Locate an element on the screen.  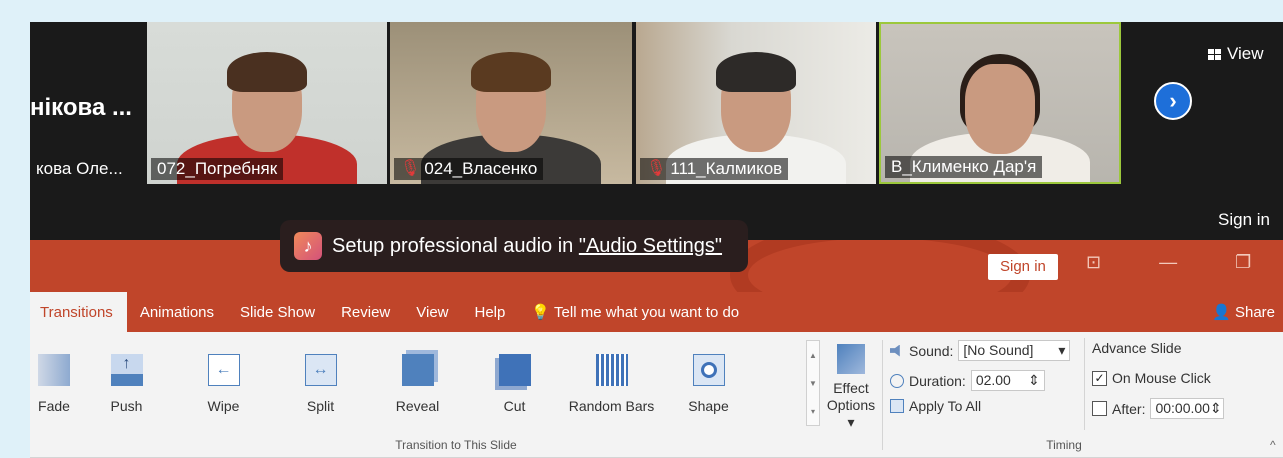
share-label: Share is located at coordinates (1254, 312).